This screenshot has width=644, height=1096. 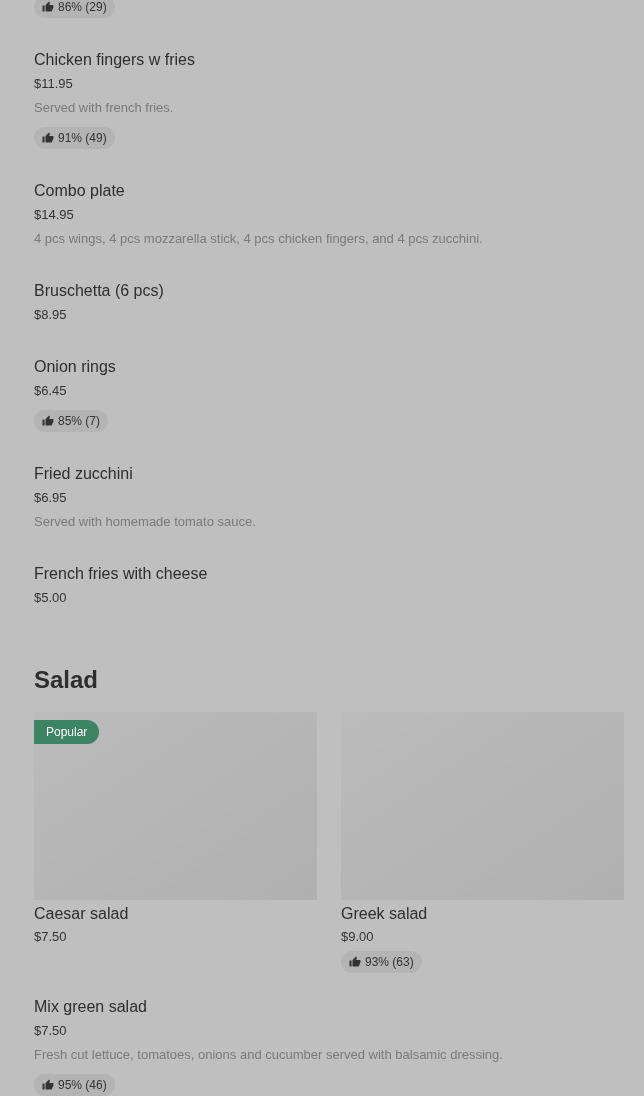 I want to click on item-price: $8.95, so click(x=50, y=315).